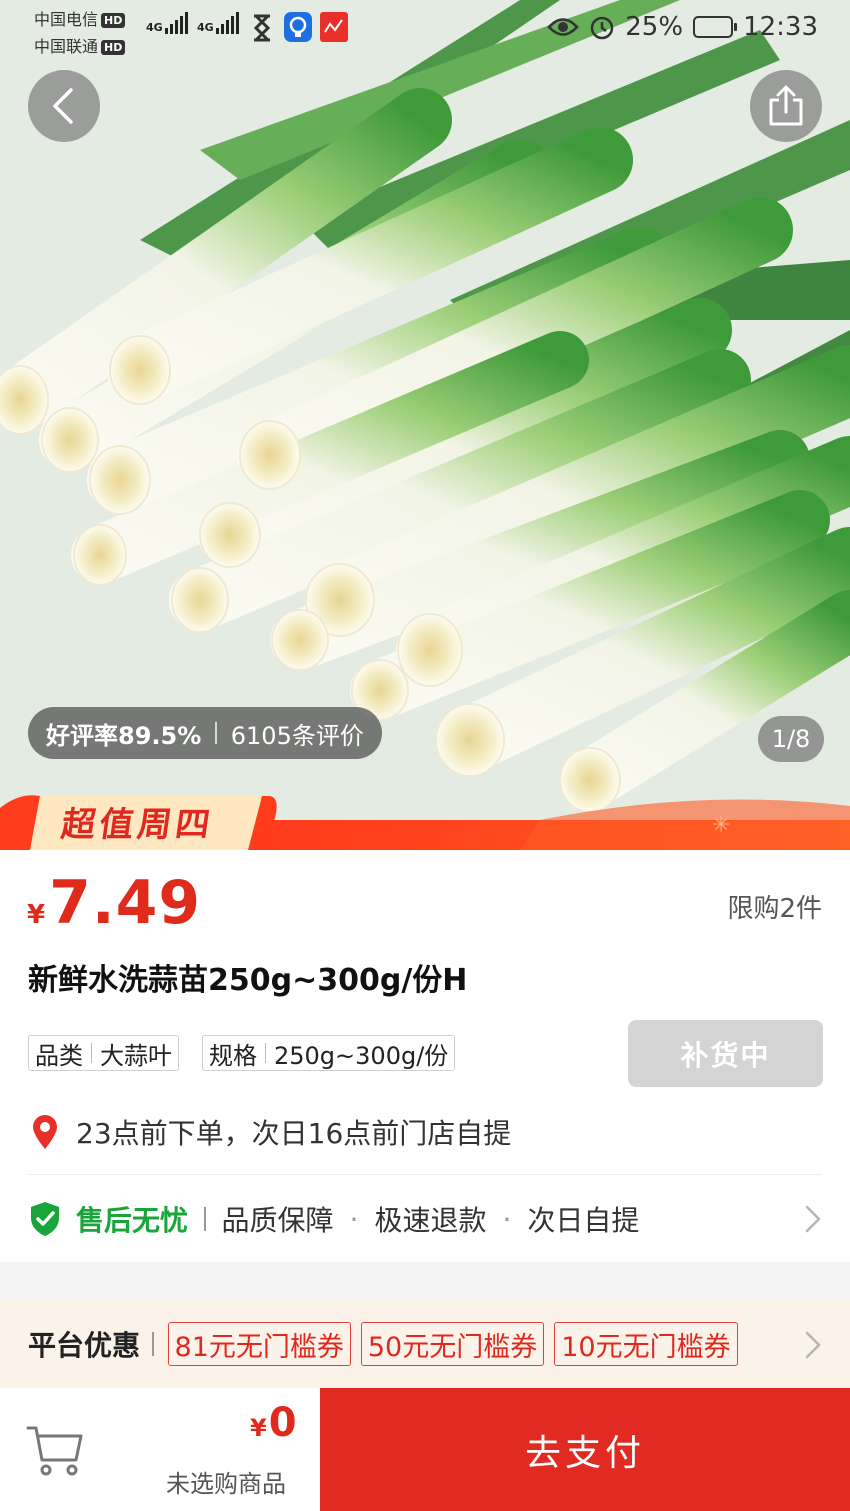  I want to click on sparkle-icon: ✳, so click(721, 825).